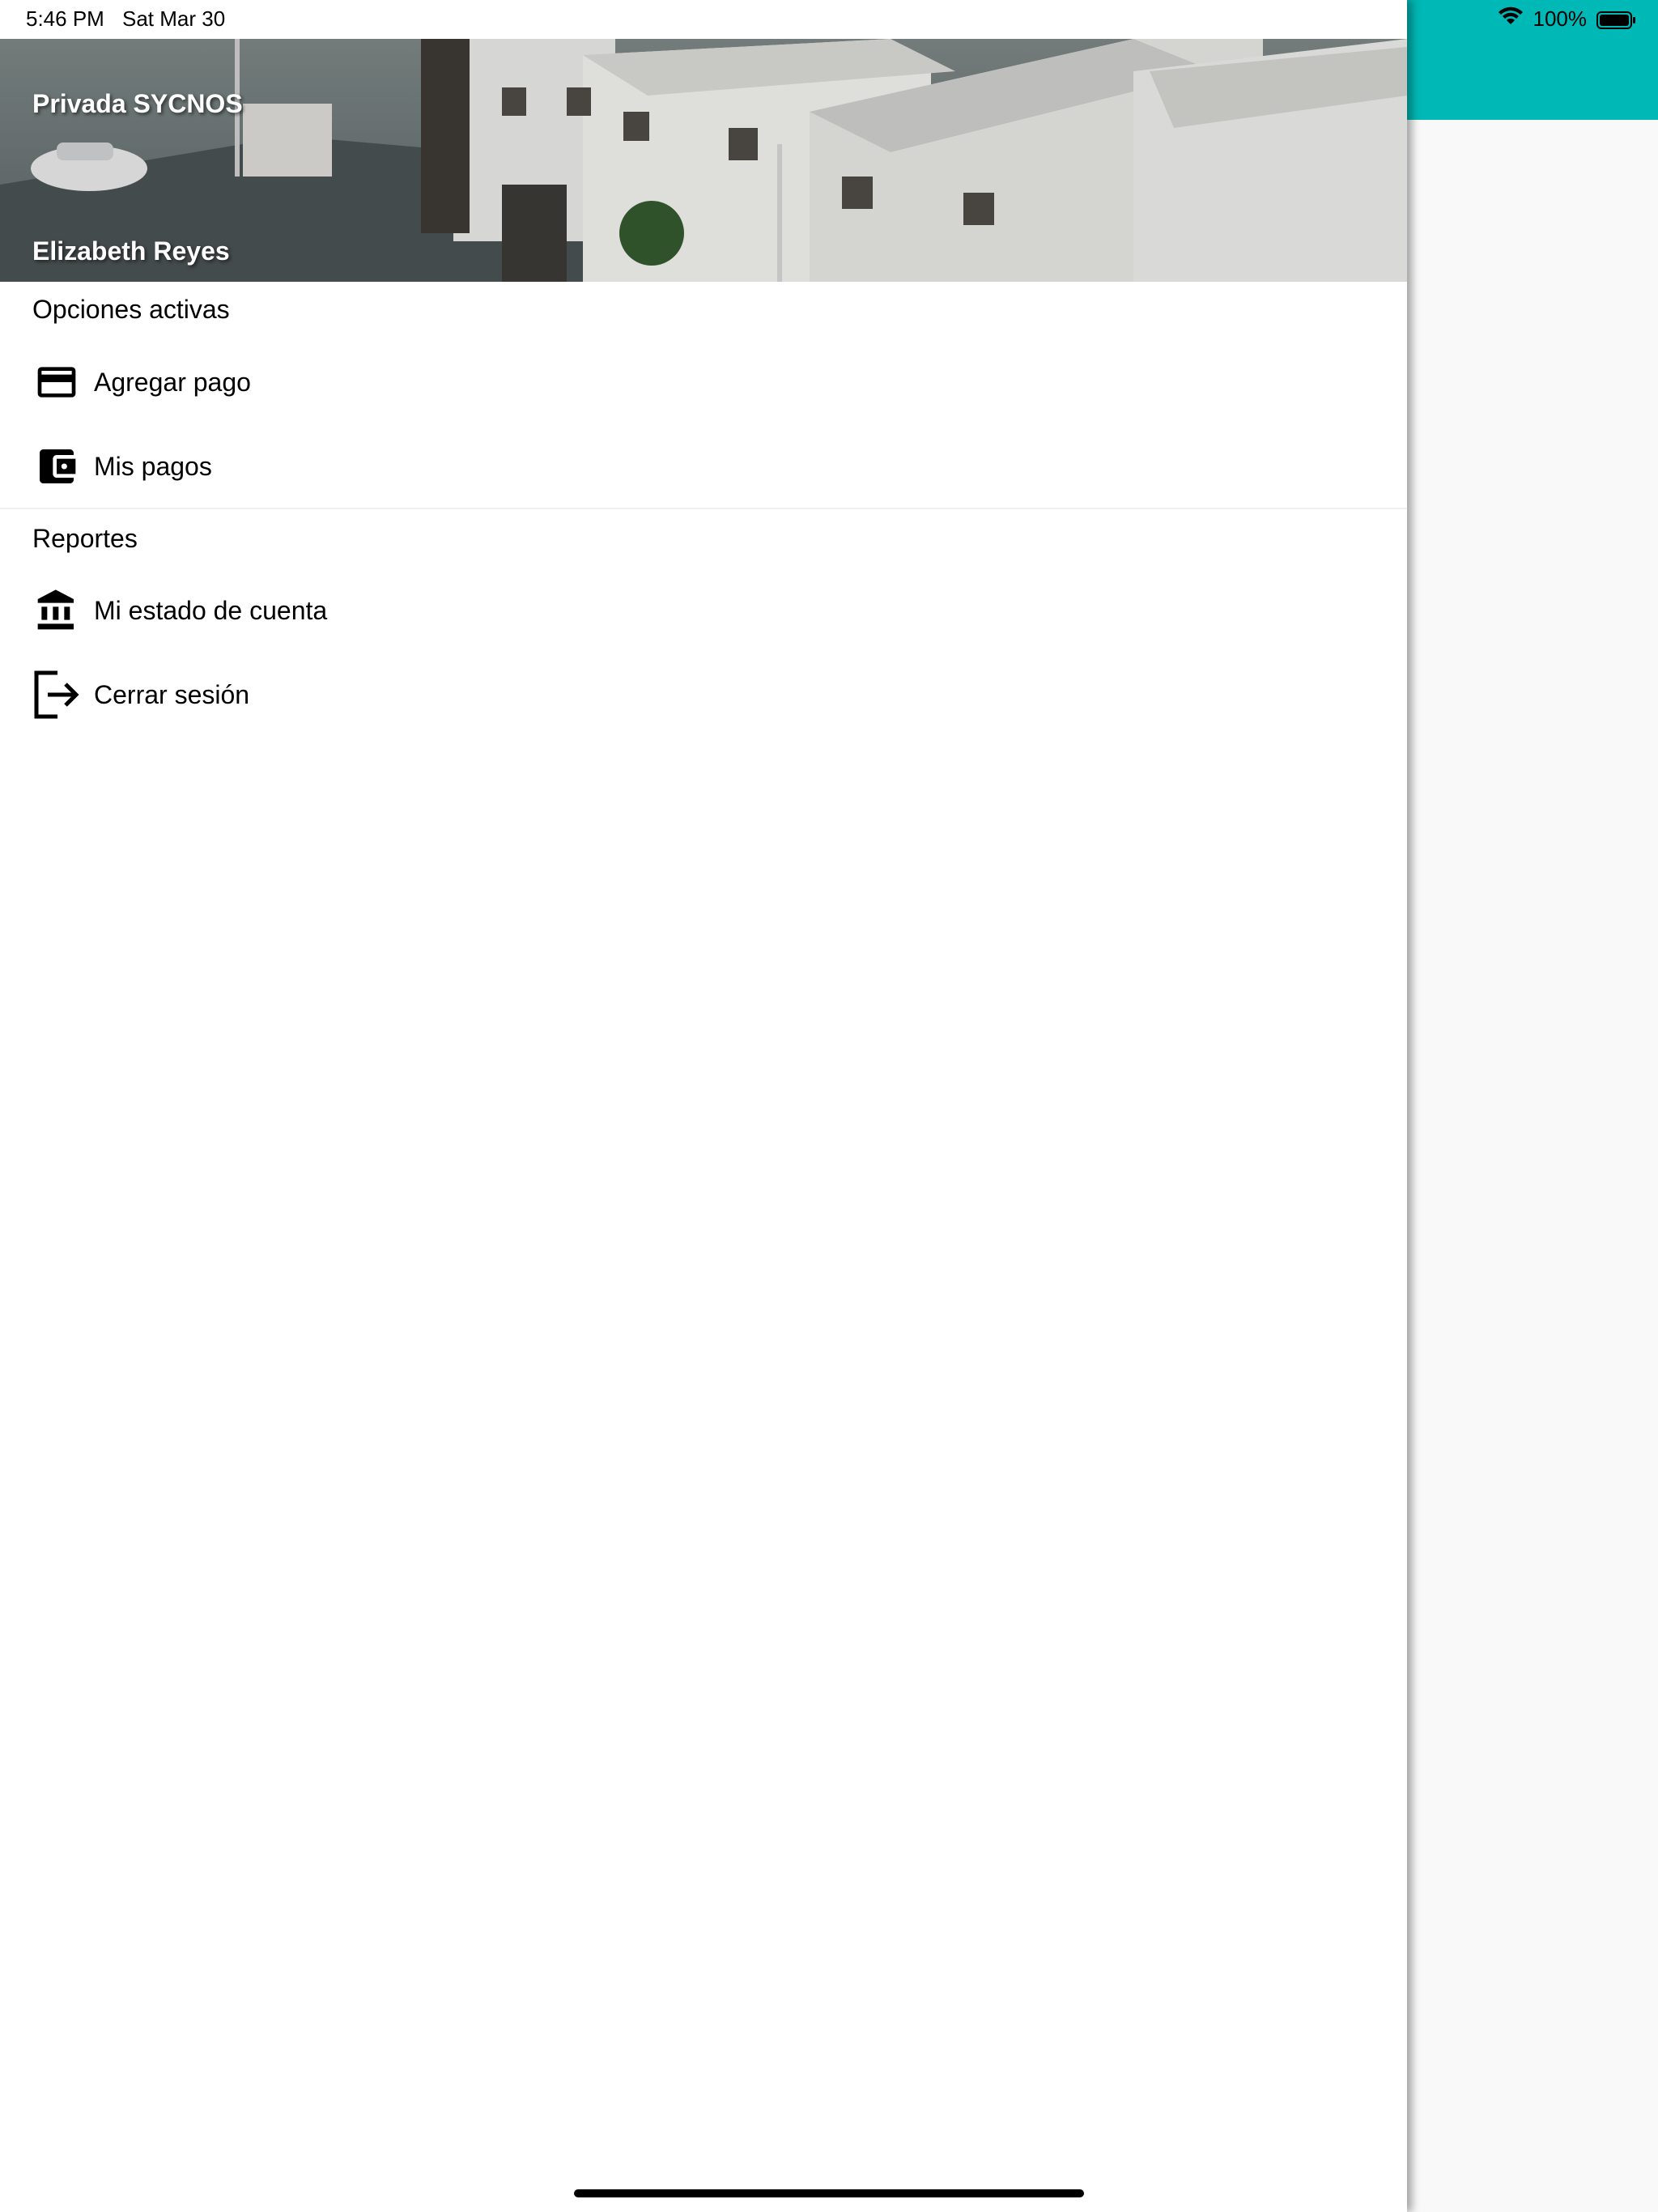  What do you see at coordinates (703, 466) in the screenshot?
I see `menu-item-mis-pagos: Mis pagos` at bounding box center [703, 466].